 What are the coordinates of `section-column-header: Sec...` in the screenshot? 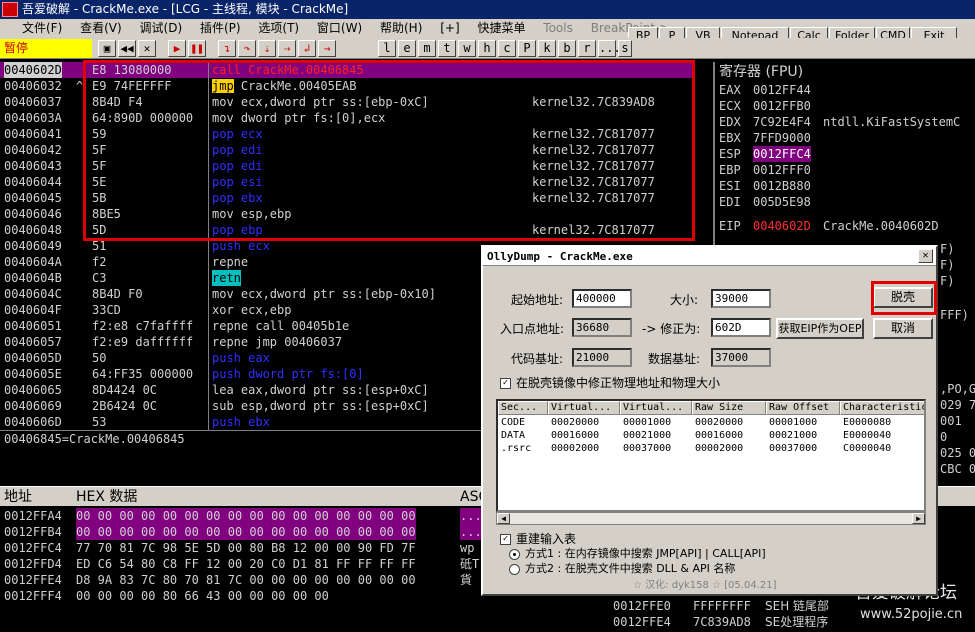 It's located at (523, 408).